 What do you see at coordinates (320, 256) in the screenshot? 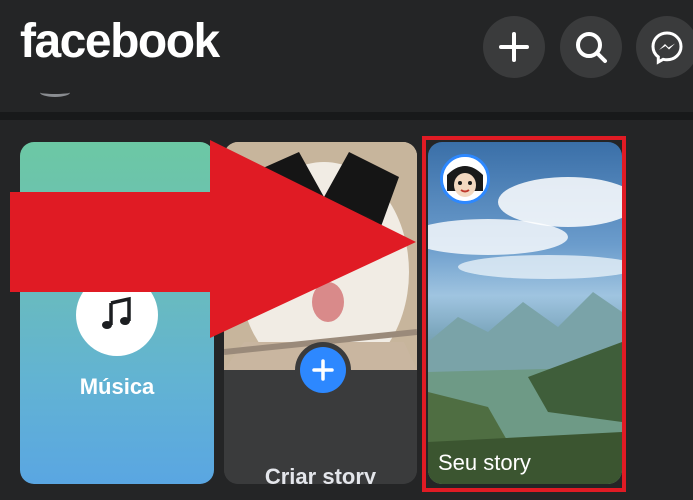
I see `profile-photo` at bounding box center [320, 256].